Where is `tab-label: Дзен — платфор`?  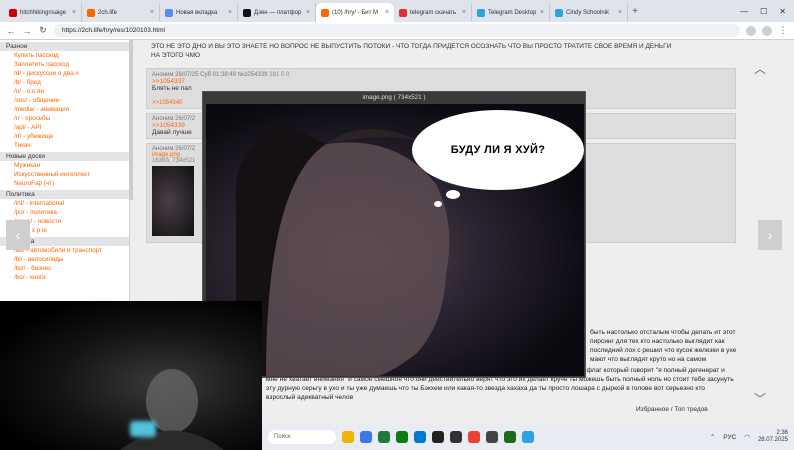 tab-label: Дзен — платфор is located at coordinates (278, 12).